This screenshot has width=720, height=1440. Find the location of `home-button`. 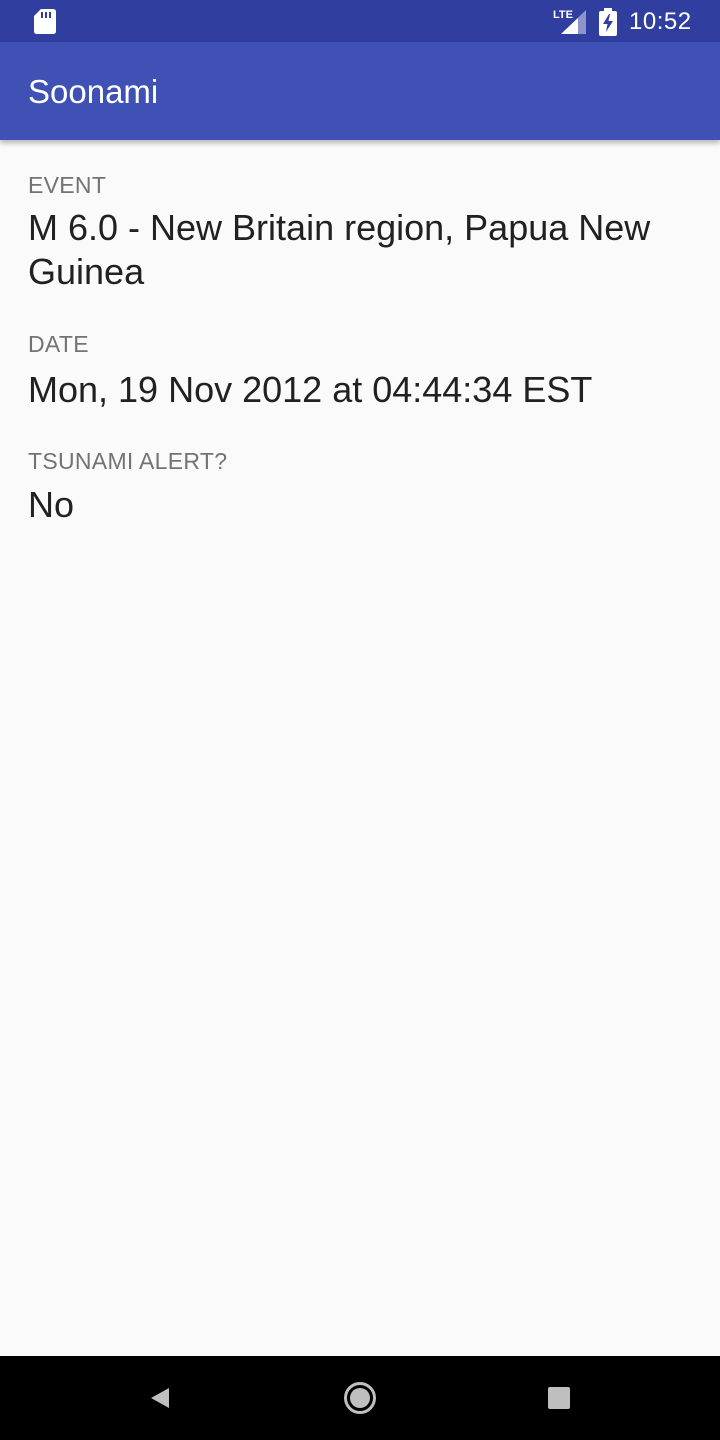

home-button is located at coordinates (360, 1398).